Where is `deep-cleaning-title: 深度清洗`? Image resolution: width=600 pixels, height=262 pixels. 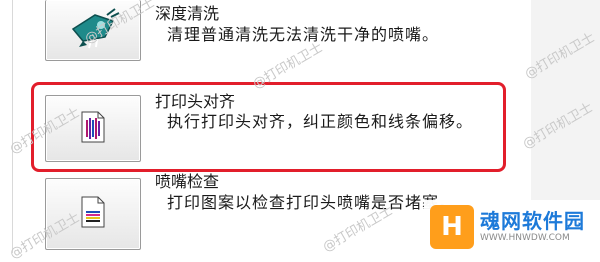 deep-cleaning-title: 深度清洗 is located at coordinates (187, 13).